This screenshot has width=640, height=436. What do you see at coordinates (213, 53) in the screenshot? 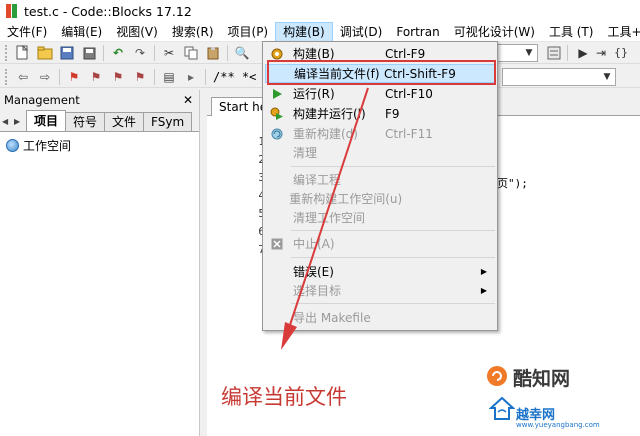
I see `paste-icon` at bounding box center [213, 53].